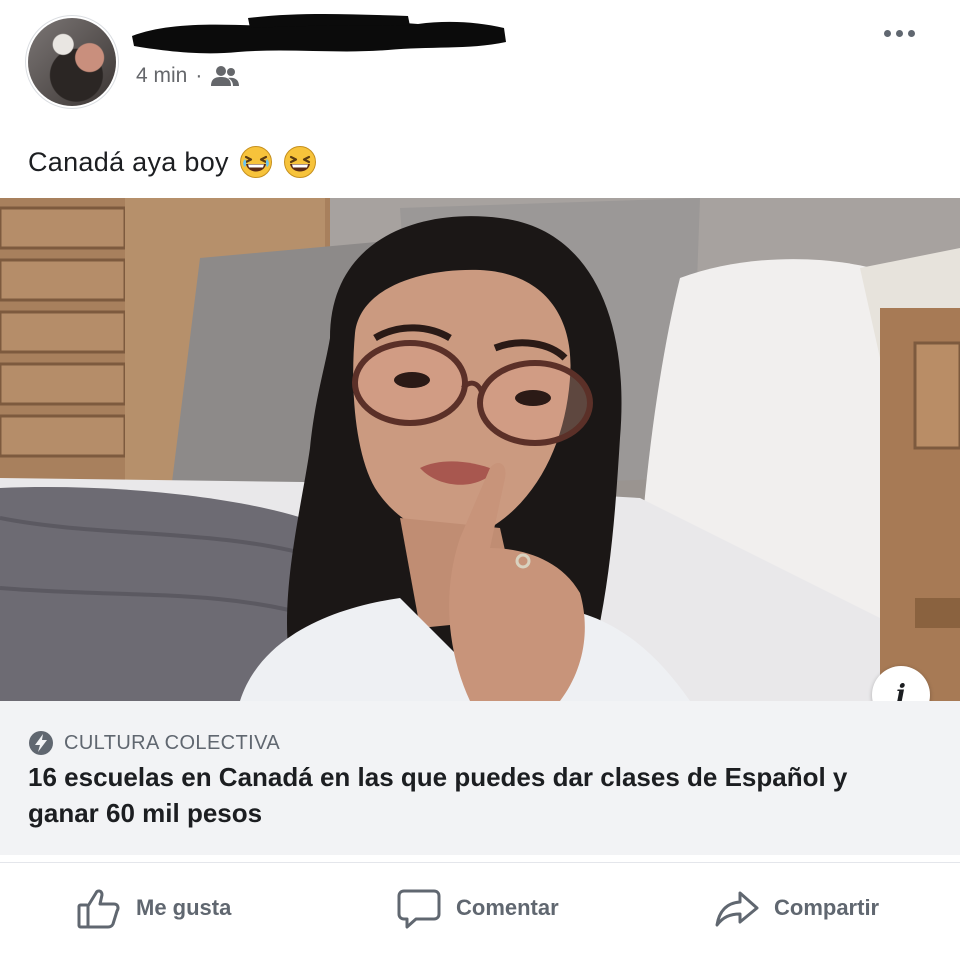 This screenshot has height=960, width=960. What do you see at coordinates (737, 909) in the screenshot?
I see `share-arrow-icon` at bounding box center [737, 909].